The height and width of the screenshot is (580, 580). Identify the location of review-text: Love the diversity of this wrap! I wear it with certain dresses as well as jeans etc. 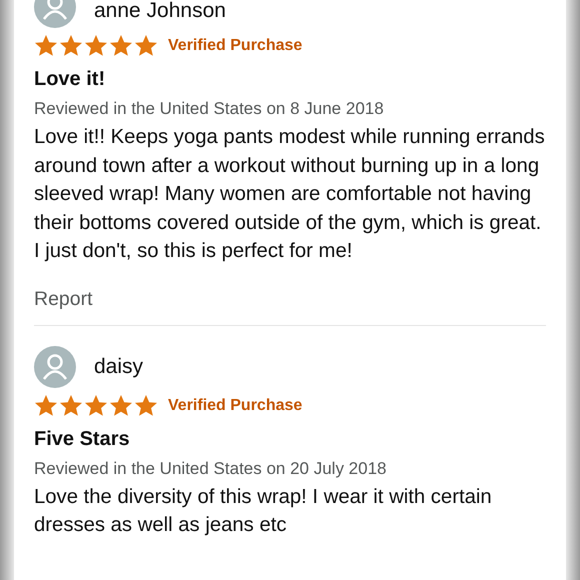
(263, 511).